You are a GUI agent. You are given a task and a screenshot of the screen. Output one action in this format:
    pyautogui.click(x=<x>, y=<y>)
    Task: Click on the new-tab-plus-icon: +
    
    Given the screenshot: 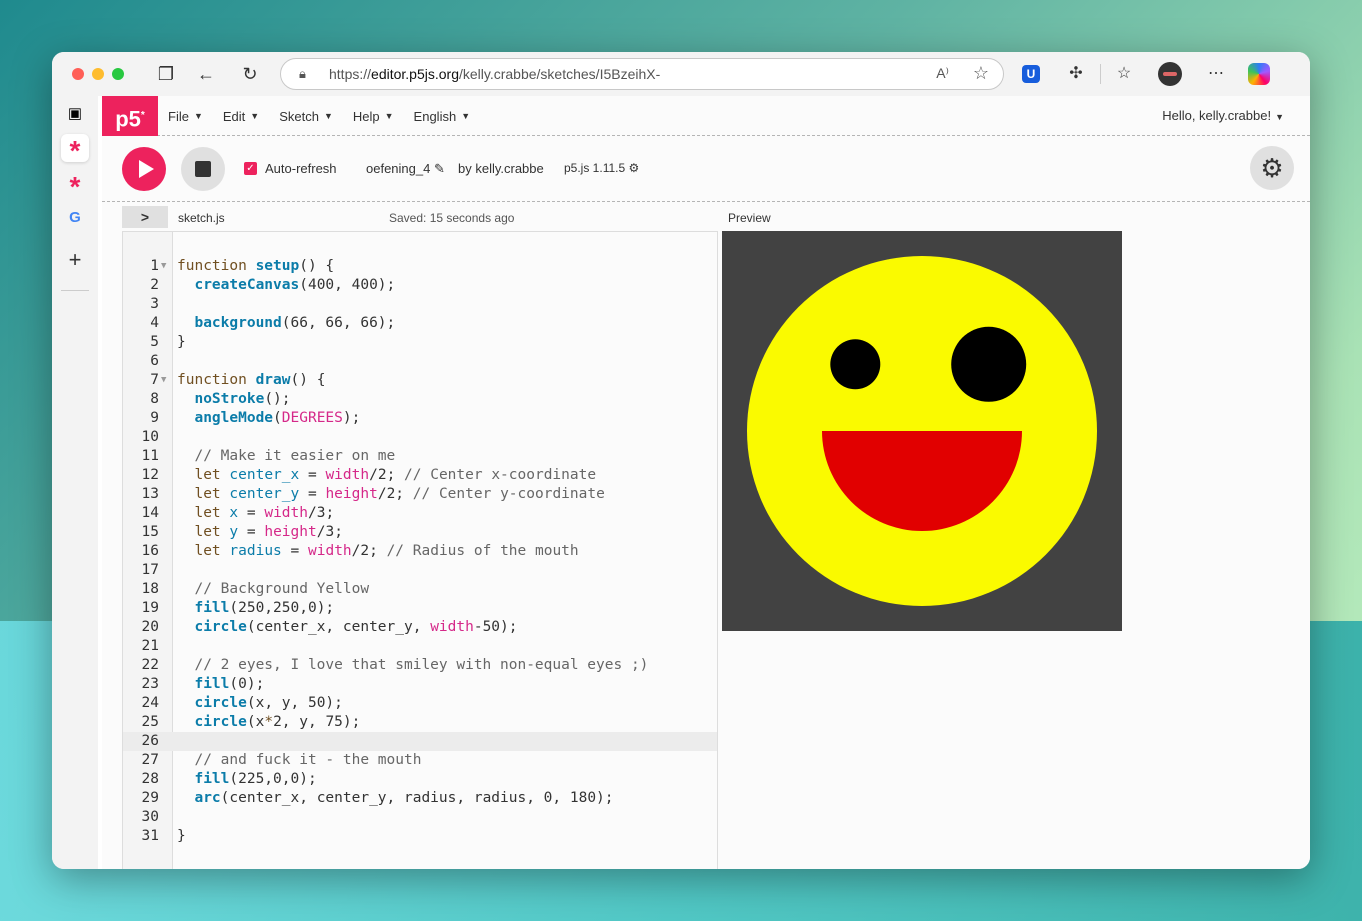 What is the action you would take?
    pyautogui.click(x=75, y=260)
    